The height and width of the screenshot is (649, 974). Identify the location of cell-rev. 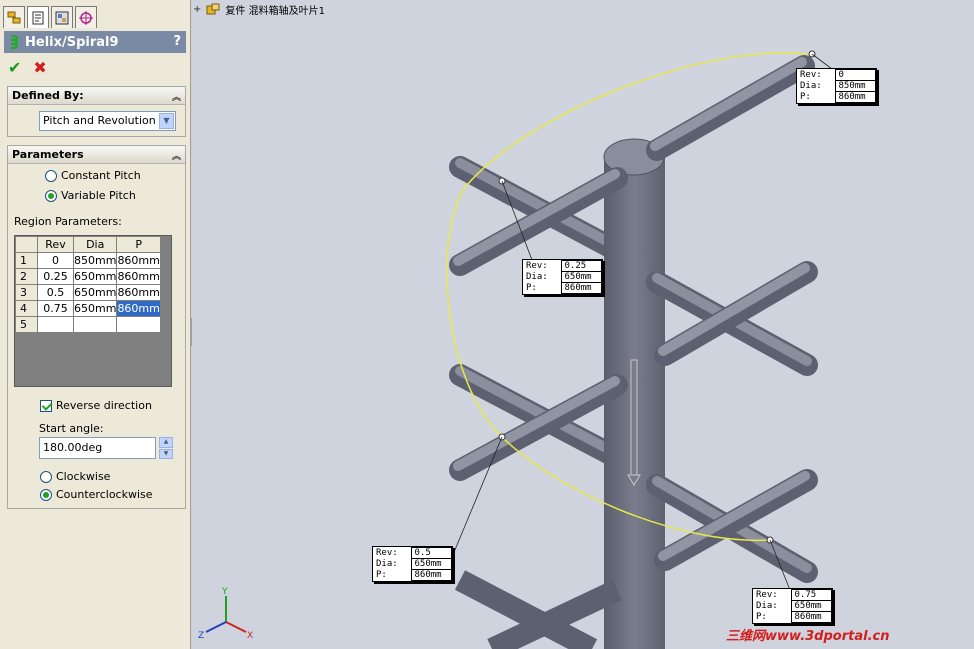
(55, 324).